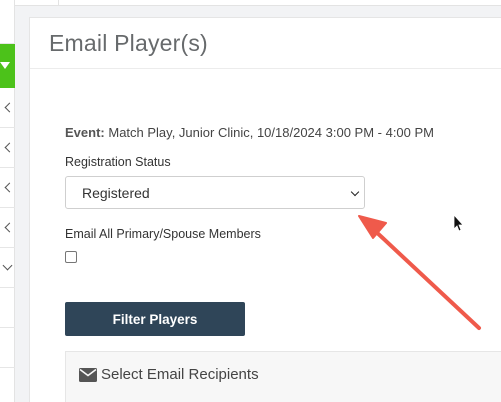 Image resolution: width=501 pixels, height=402 pixels. What do you see at coordinates (118, 162) in the screenshot?
I see `registration-status-label: Registration Status` at bounding box center [118, 162].